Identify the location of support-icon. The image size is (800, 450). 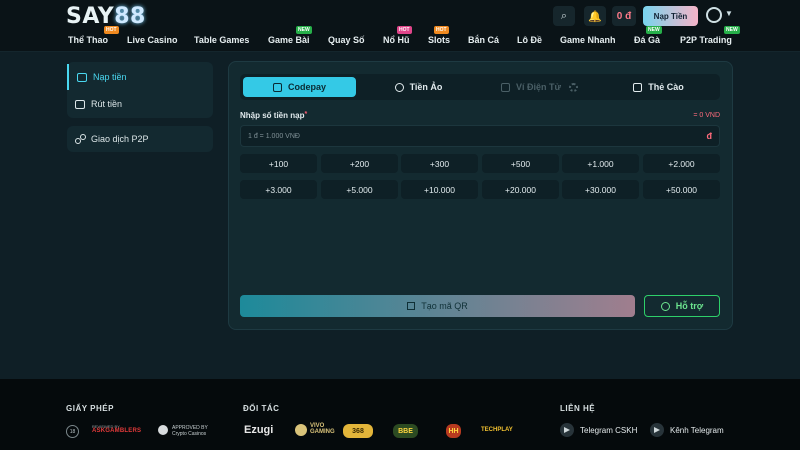
(665, 306).